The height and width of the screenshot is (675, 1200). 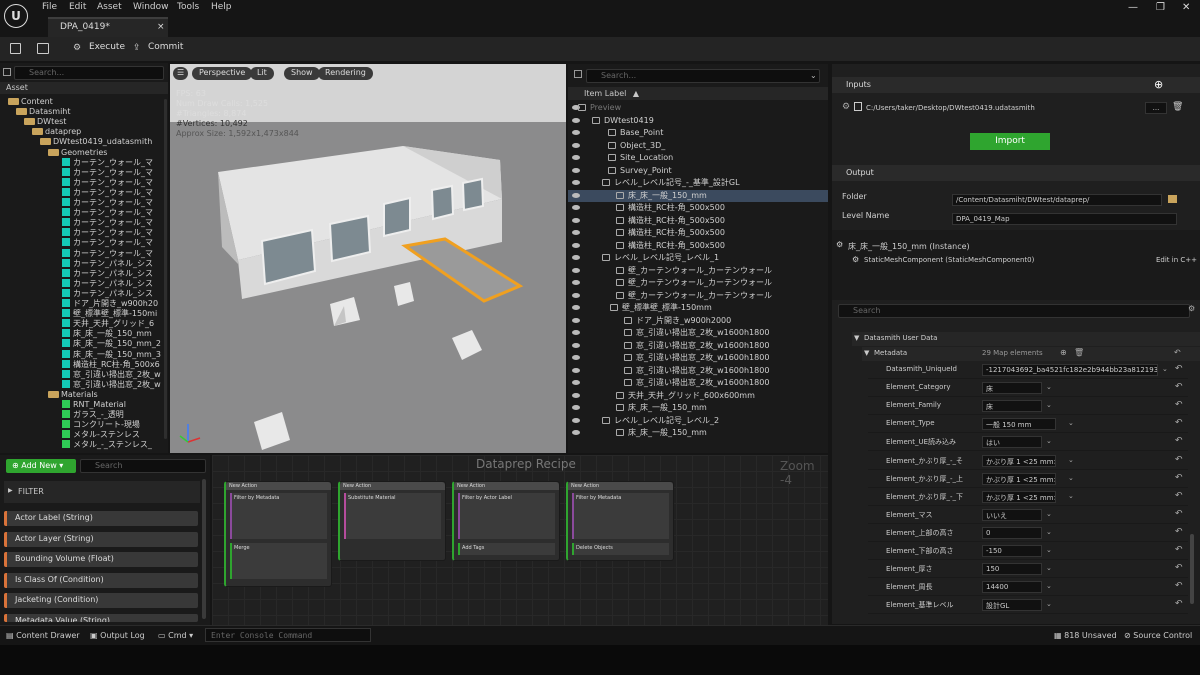 I want to click on folder-field: /Content/Datasmiht/DWtest/dataprep/, so click(x=1057, y=200).